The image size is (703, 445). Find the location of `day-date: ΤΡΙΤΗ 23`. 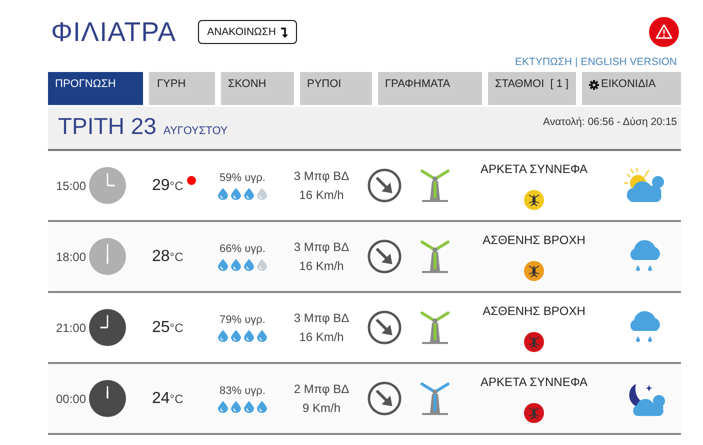

day-date: ΤΡΙΤΗ 23 is located at coordinates (107, 126).